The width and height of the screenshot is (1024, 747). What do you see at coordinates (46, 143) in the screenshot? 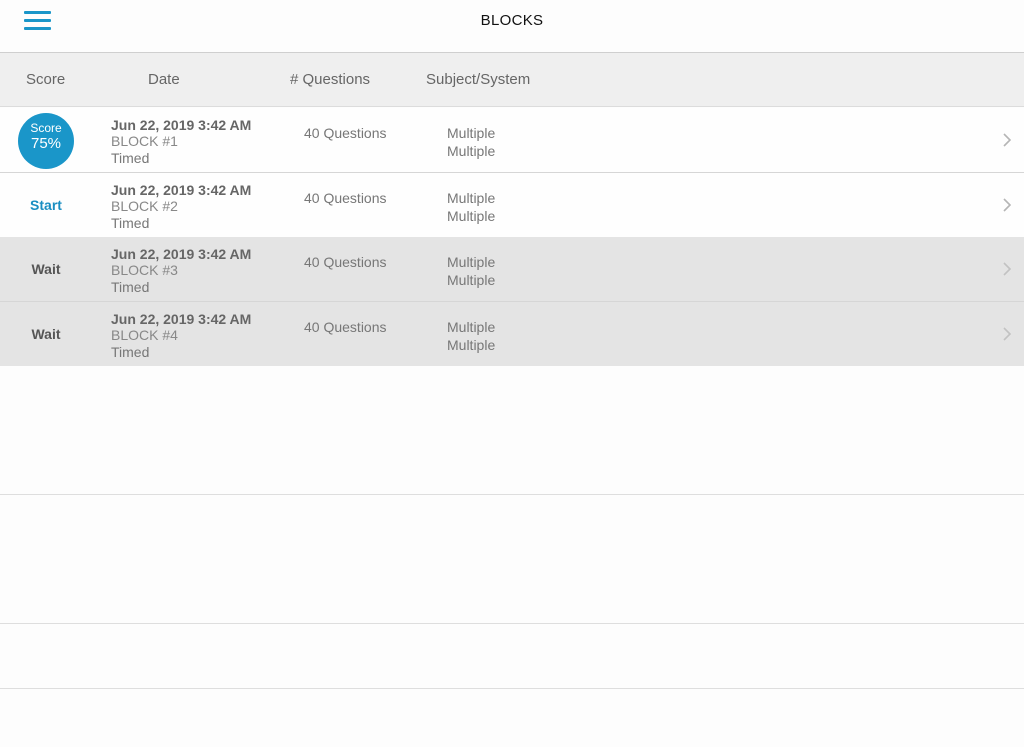
I see `score-badge-value: 75%` at bounding box center [46, 143].